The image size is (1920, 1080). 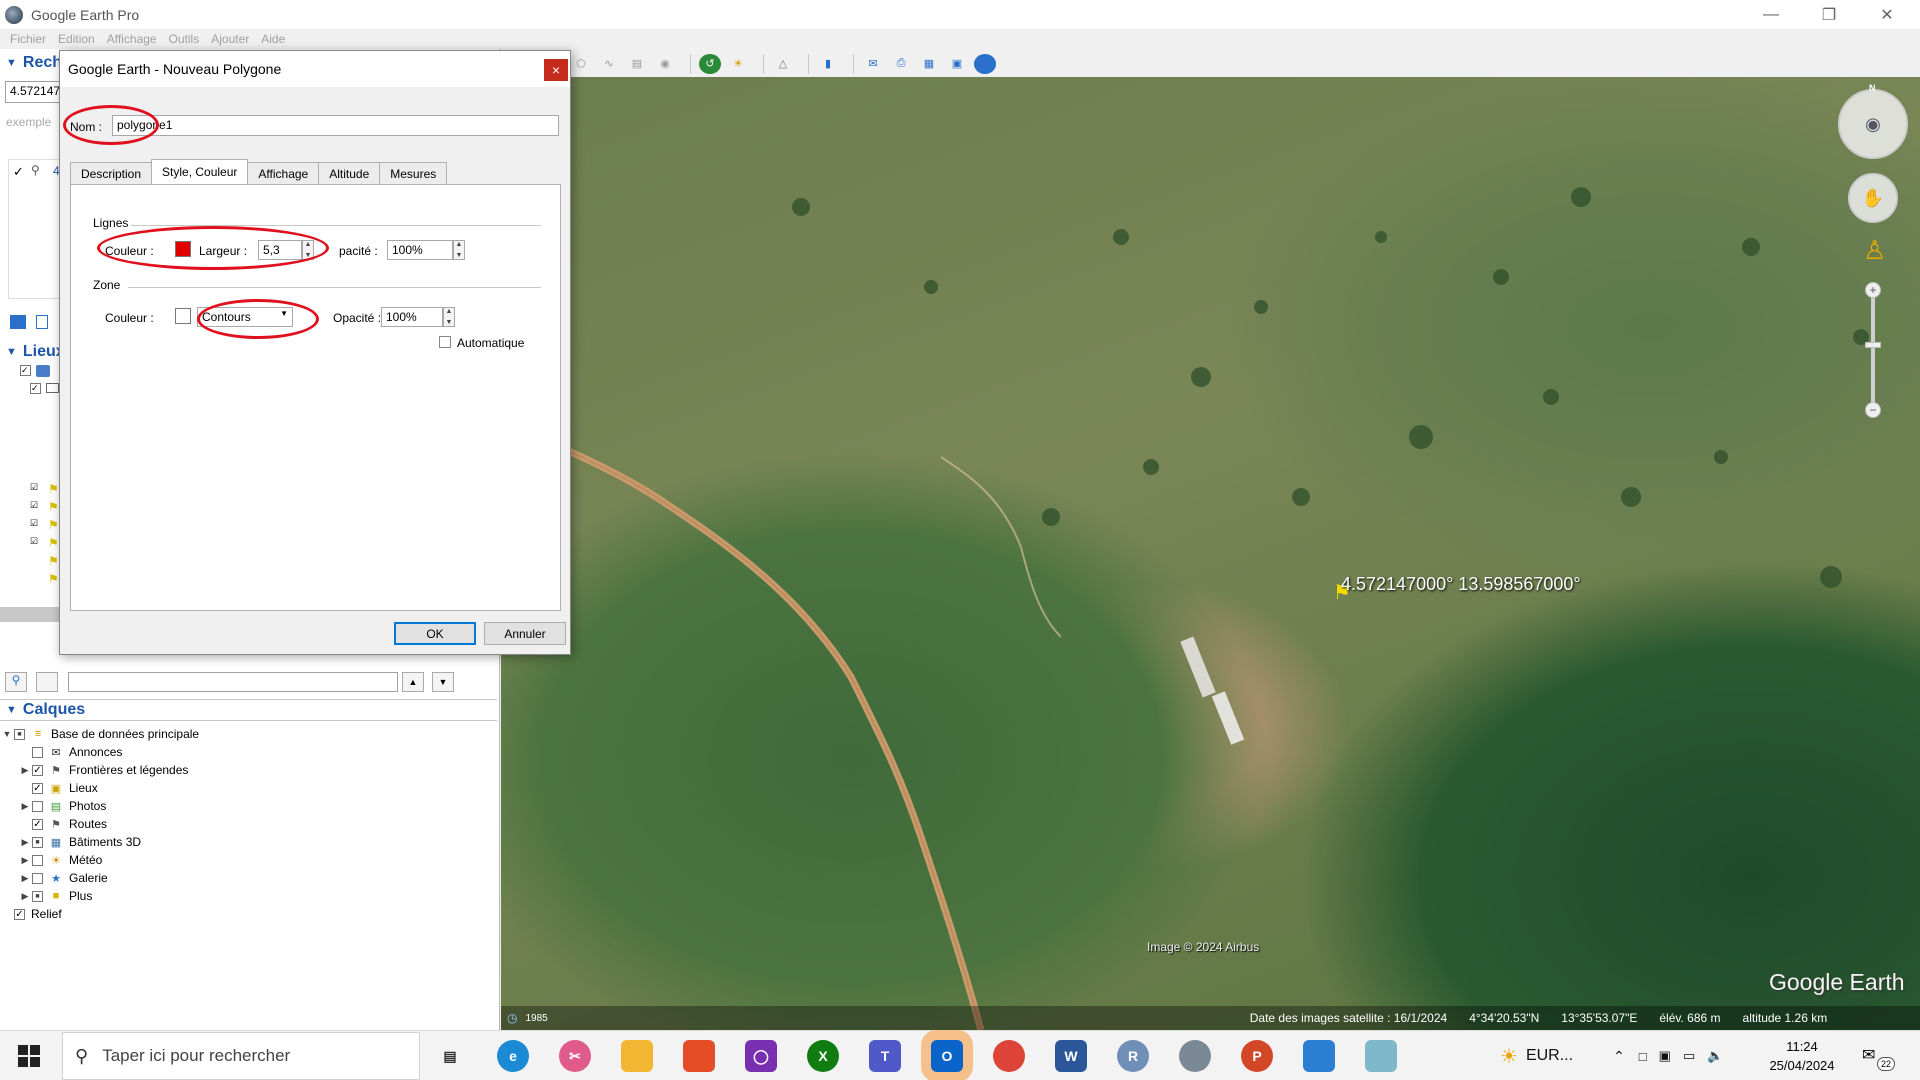 What do you see at coordinates (738, 64) in the screenshot?
I see `sunlight-icon: ☀` at bounding box center [738, 64].